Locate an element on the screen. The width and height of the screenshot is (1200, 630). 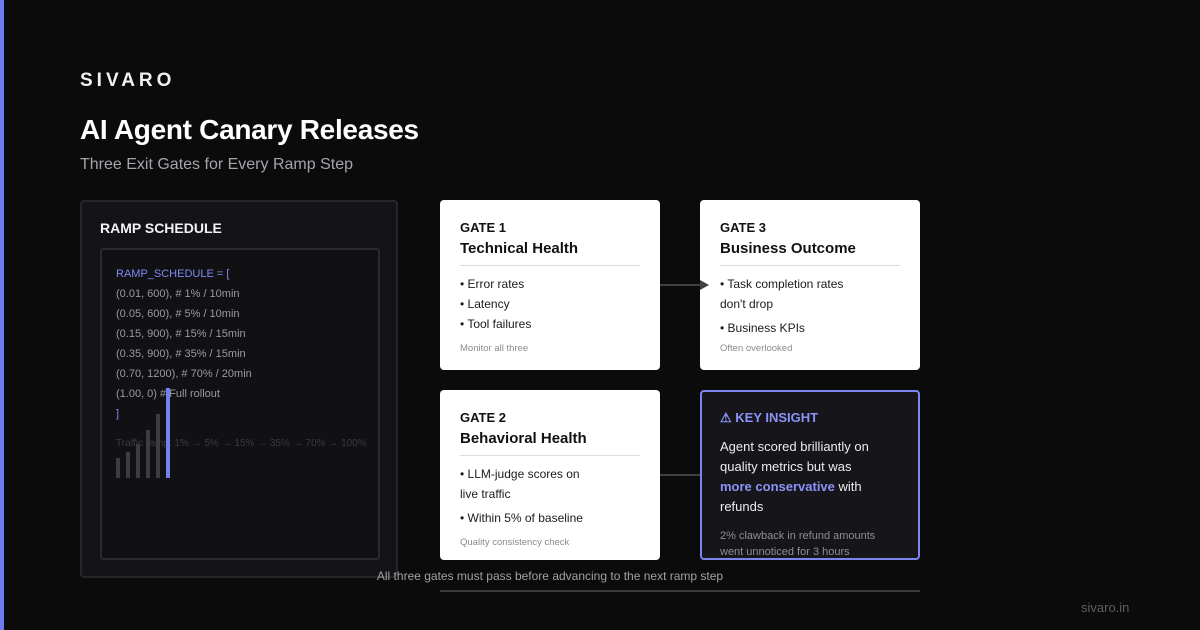
code-line: (0.35, 900), # 35% / 15min is located at coordinates (181, 354).